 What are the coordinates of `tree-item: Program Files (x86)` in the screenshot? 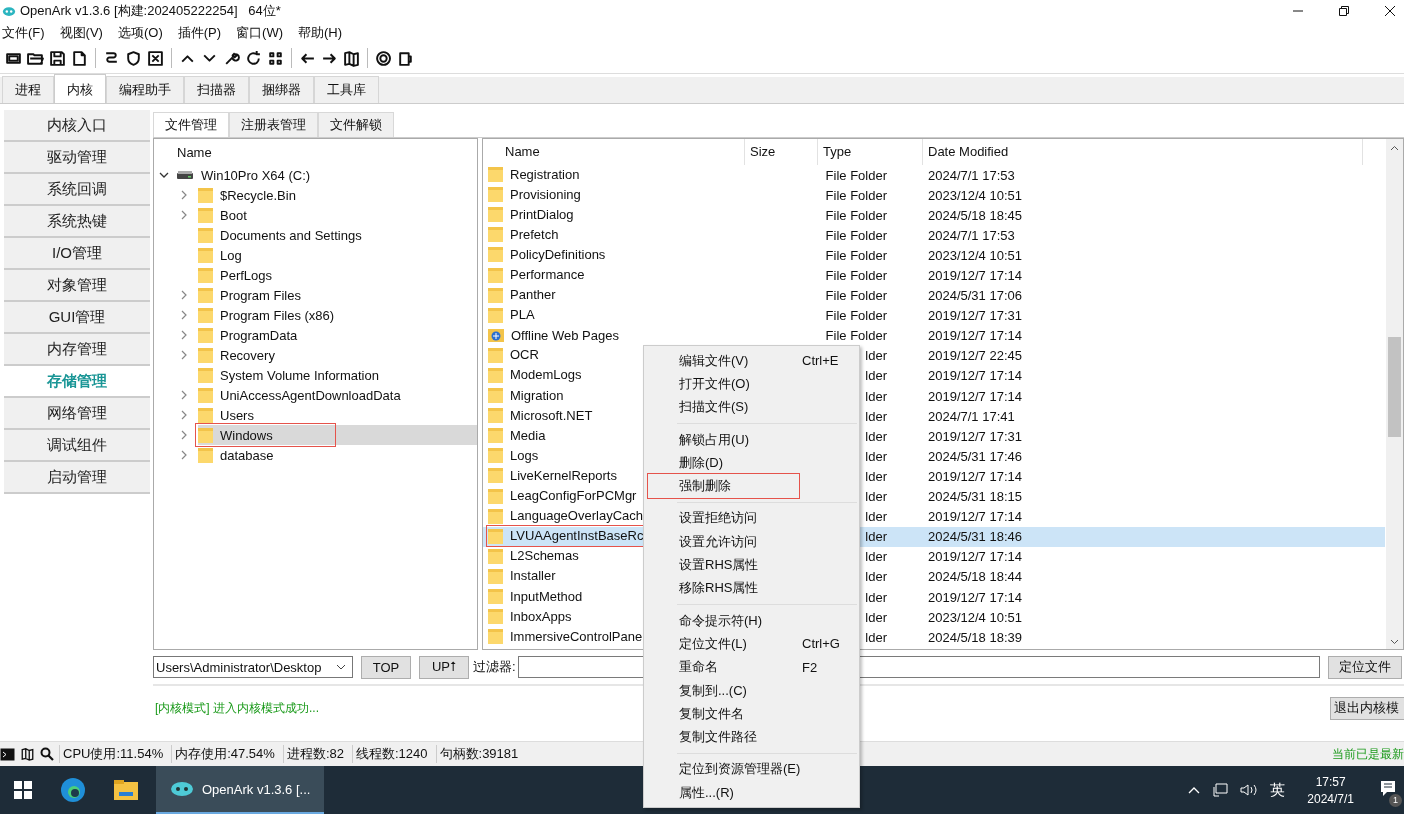 It's located at (266, 315).